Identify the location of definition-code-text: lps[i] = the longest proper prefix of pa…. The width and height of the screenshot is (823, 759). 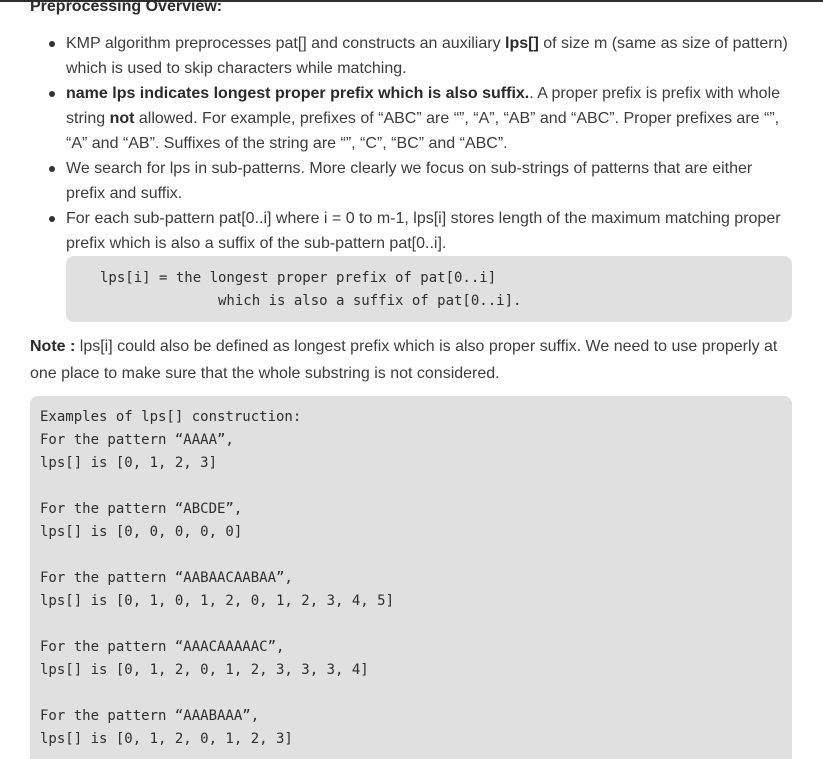
(311, 289).